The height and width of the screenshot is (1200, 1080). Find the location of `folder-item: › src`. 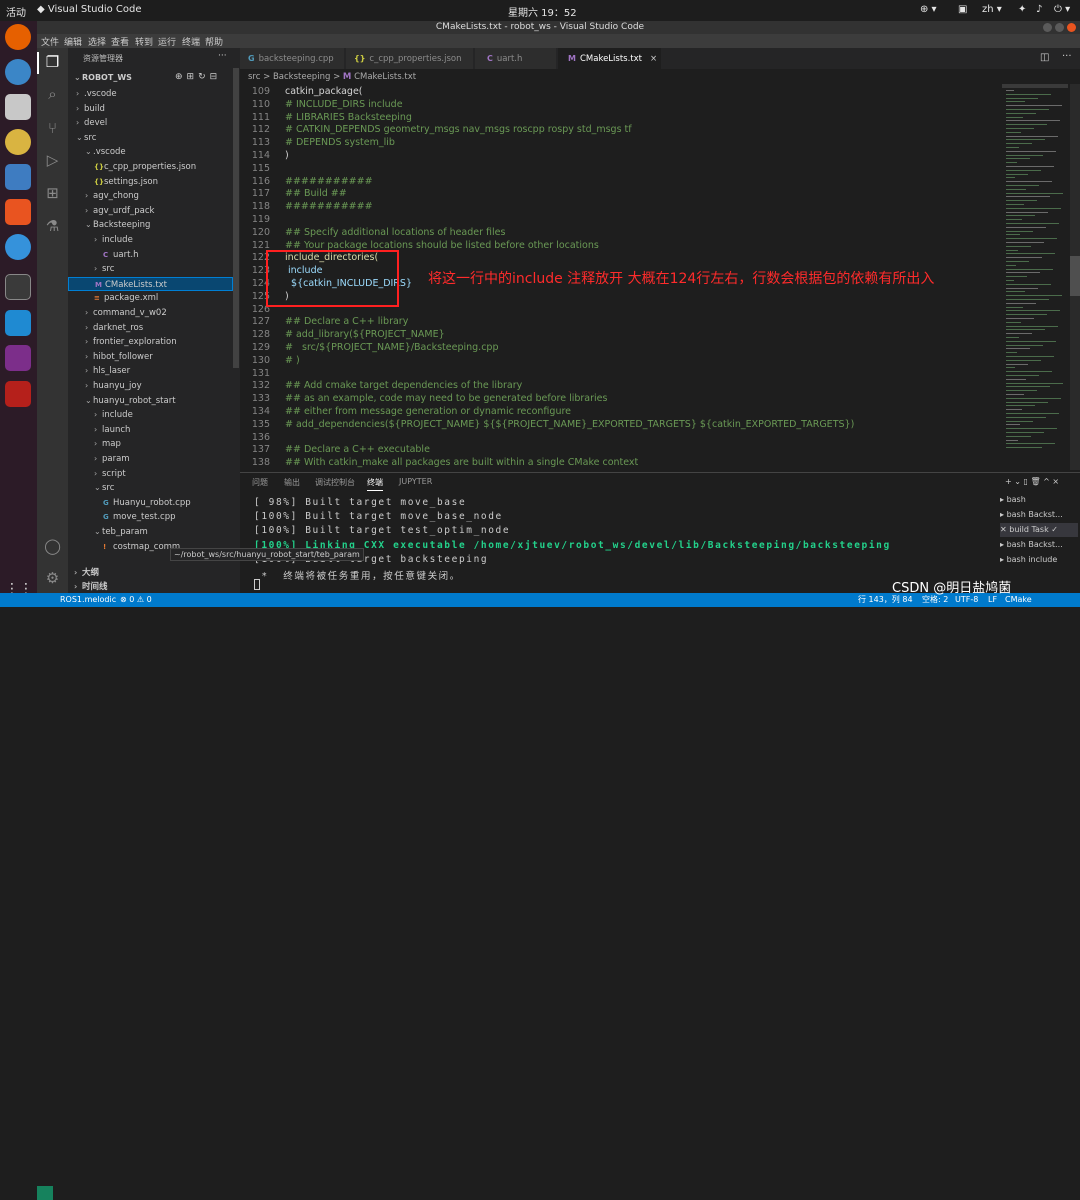

folder-item: › src is located at coordinates (150, 269).